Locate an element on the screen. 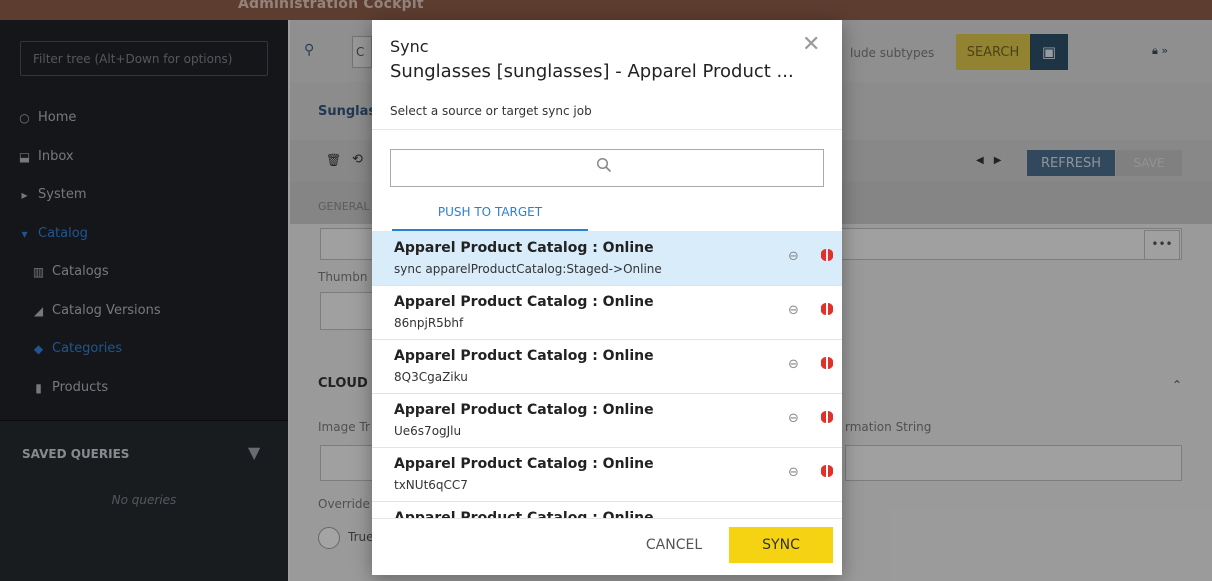 The width and height of the screenshot is (1212, 581). tab-push-to-target: PUSH TO TARGET is located at coordinates (490, 216).